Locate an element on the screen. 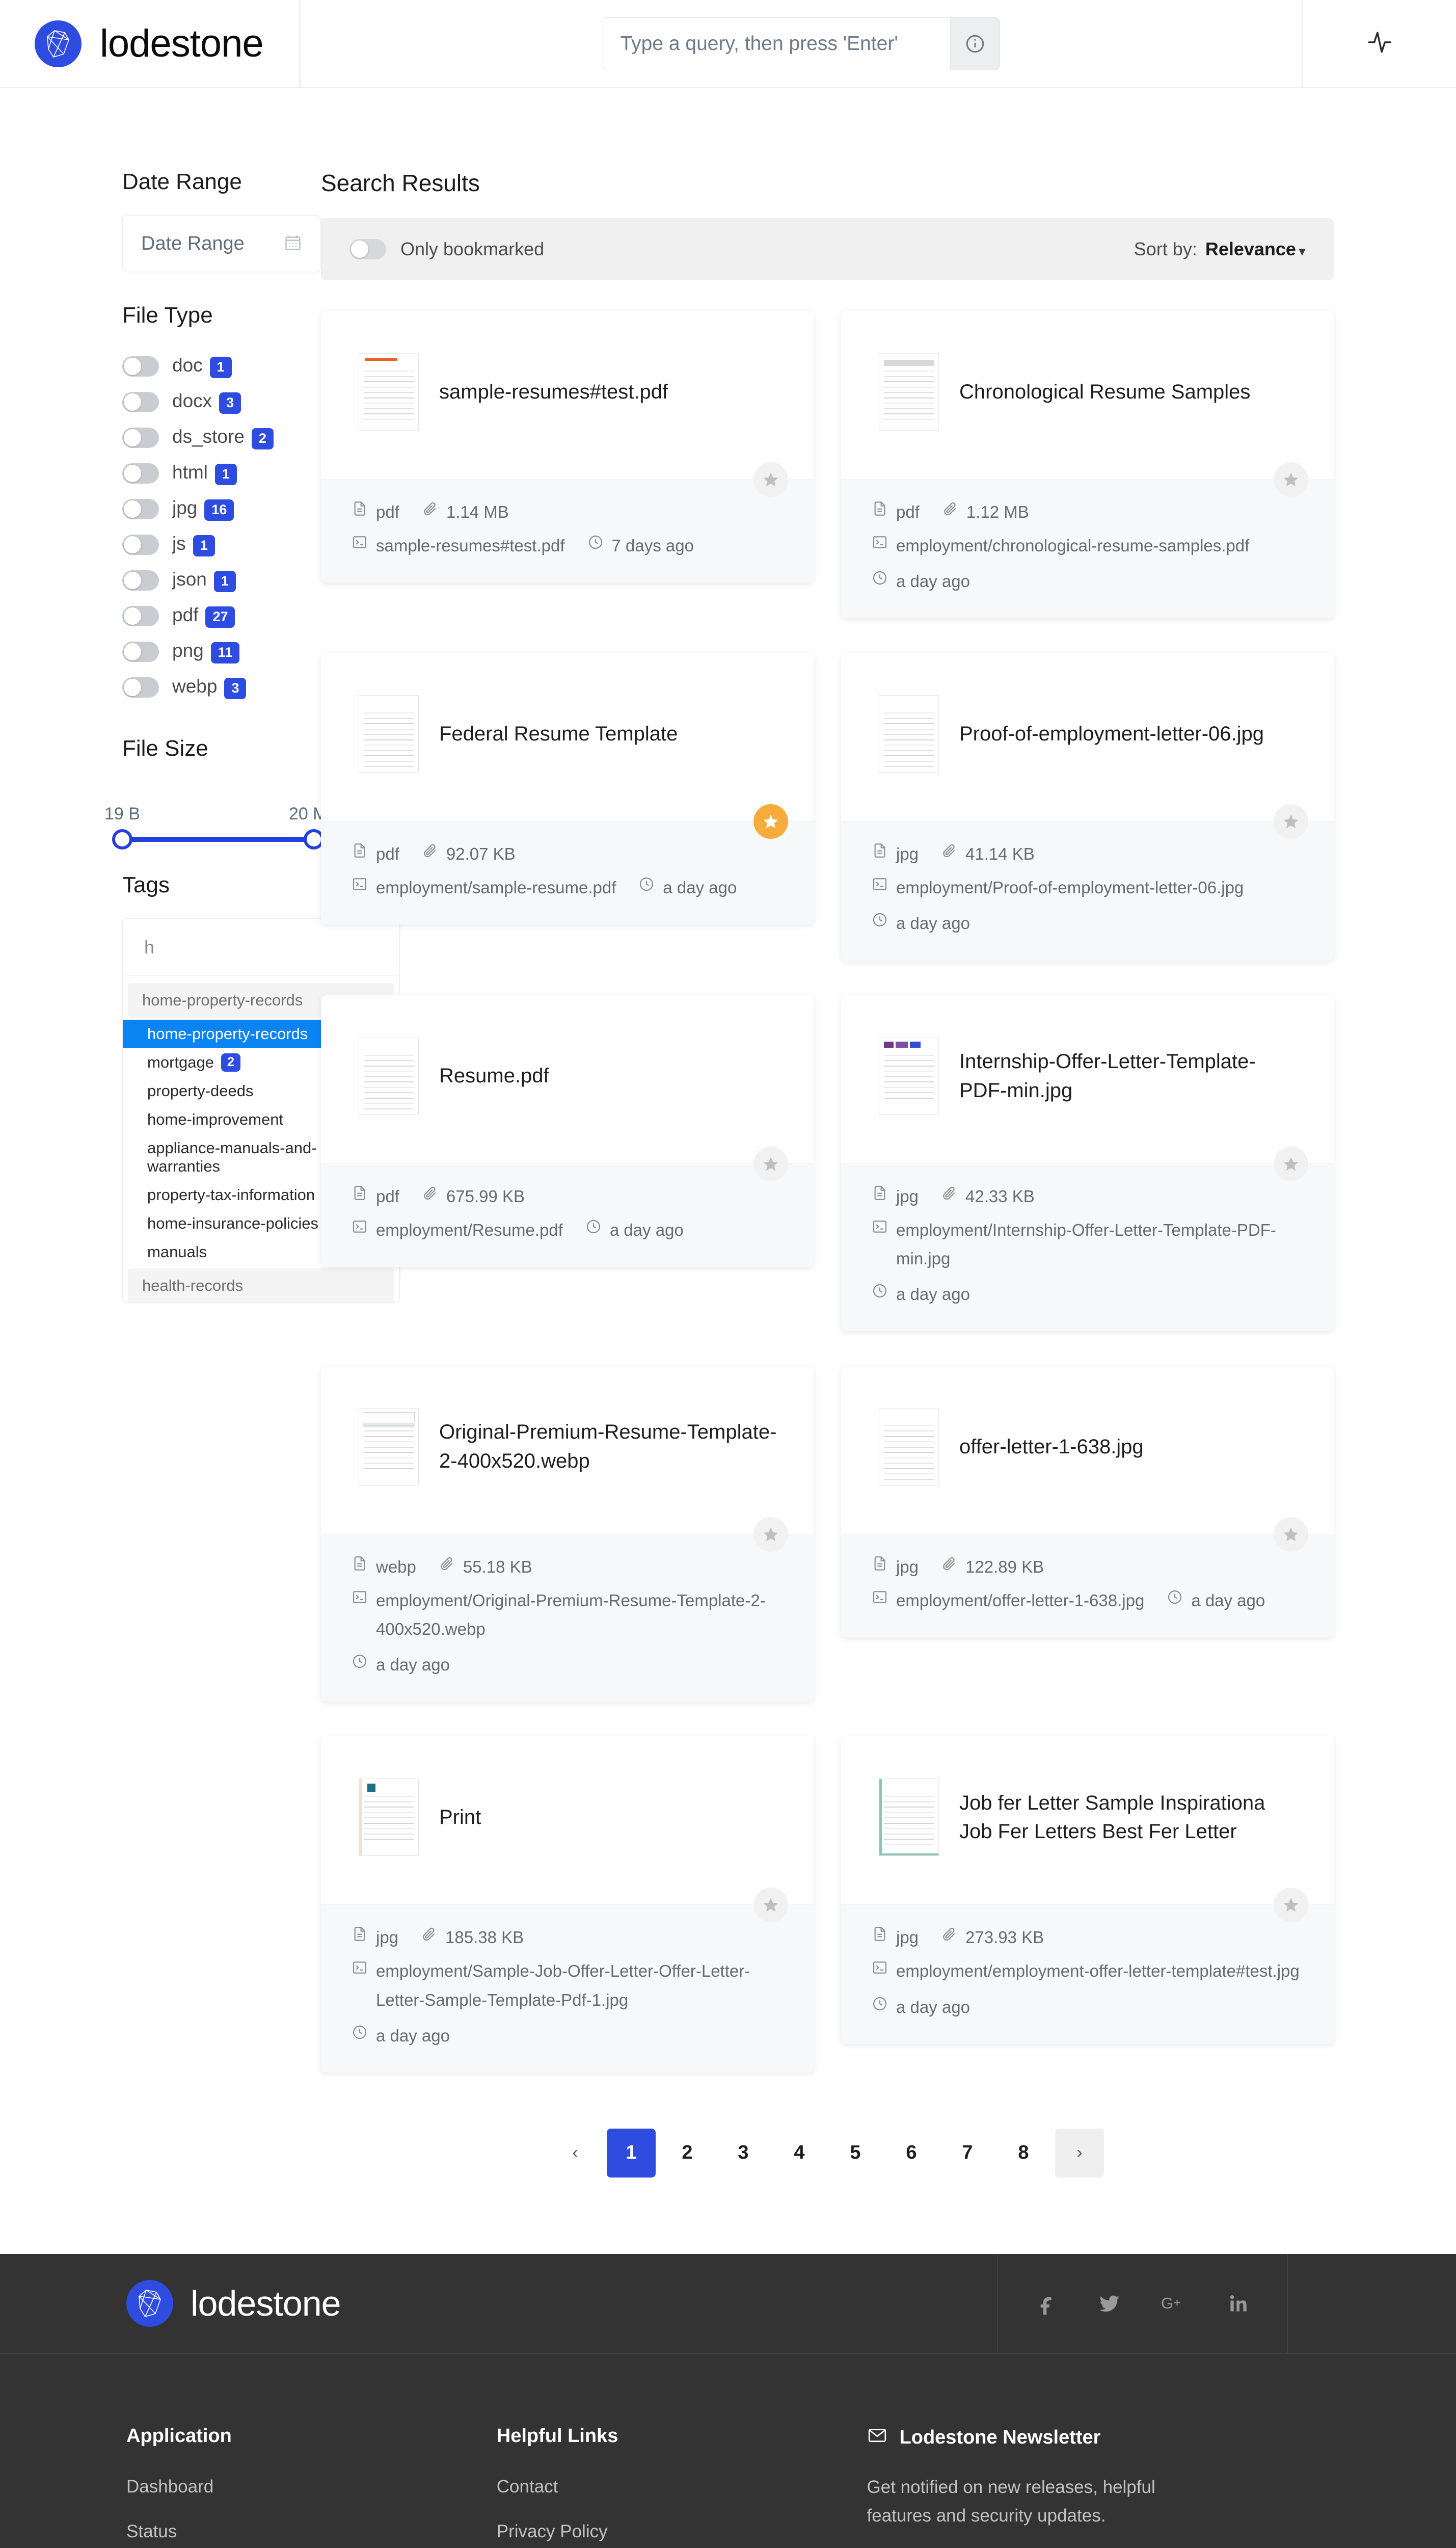 The image size is (1456, 2548). footer-link-contact: Contact is located at coordinates (682, 2487).